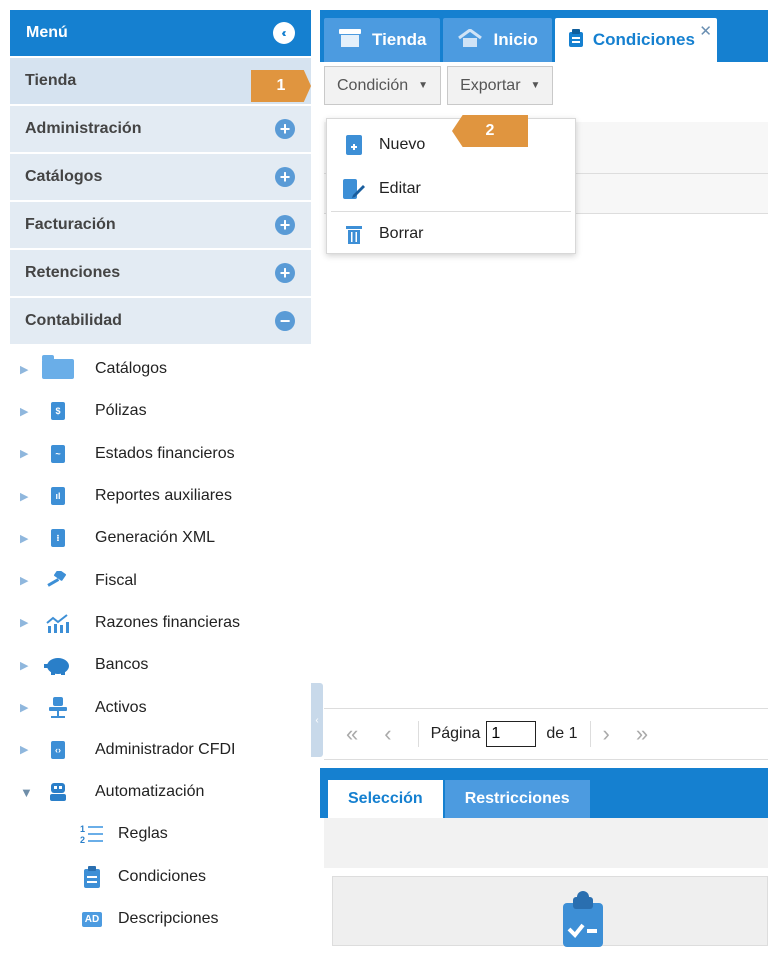  What do you see at coordinates (643, 39) in the screenshot?
I see `tab-label: Condiciones` at bounding box center [643, 39].